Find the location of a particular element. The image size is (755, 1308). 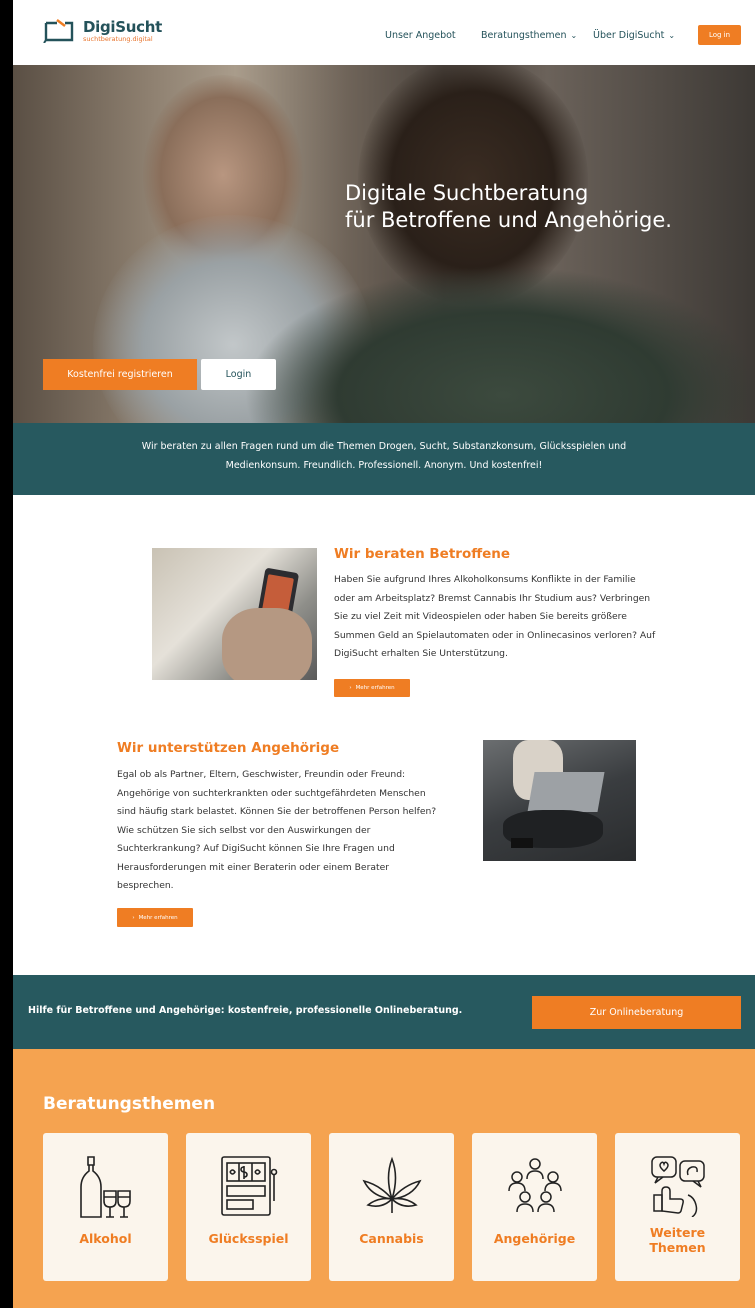

slot-machine-icon is located at coordinates (248, 1186).